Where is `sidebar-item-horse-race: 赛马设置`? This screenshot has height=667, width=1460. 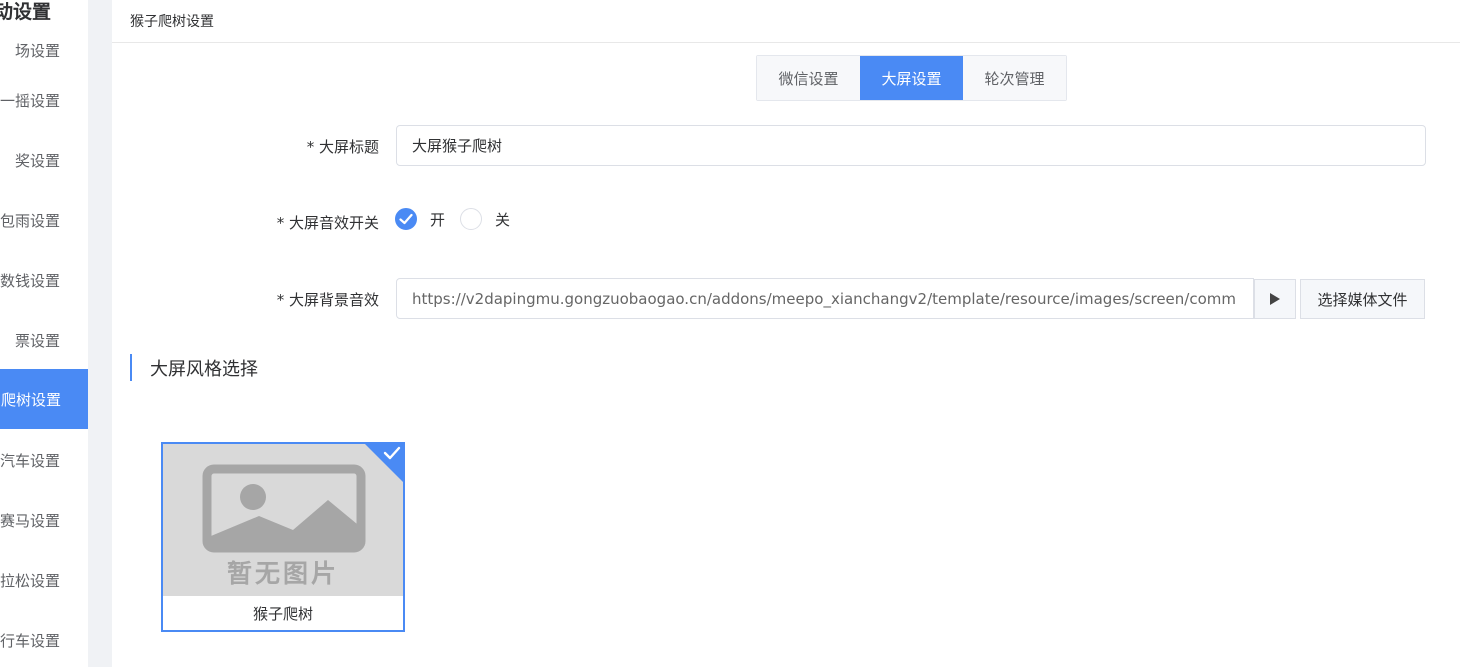 sidebar-item-horse-race: 赛马设置 is located at coordinates (44, 520).